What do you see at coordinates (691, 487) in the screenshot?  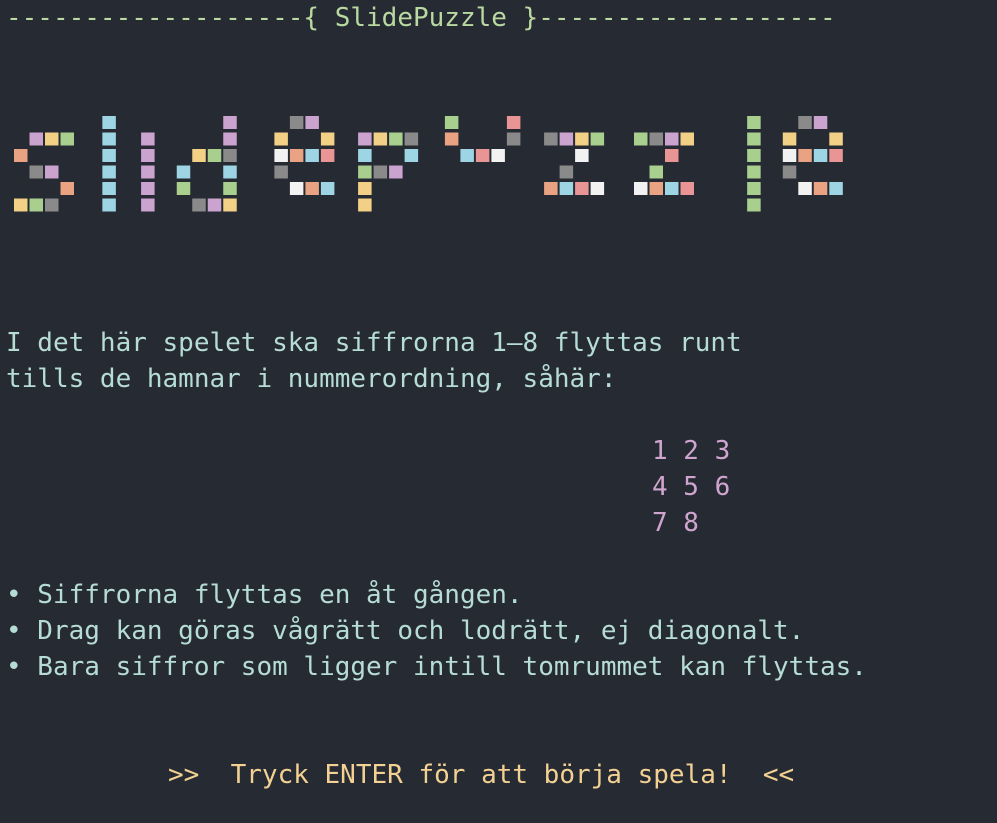 I see `solved-grid-row-2: 4 5 6` at bounding box center [691, 487].